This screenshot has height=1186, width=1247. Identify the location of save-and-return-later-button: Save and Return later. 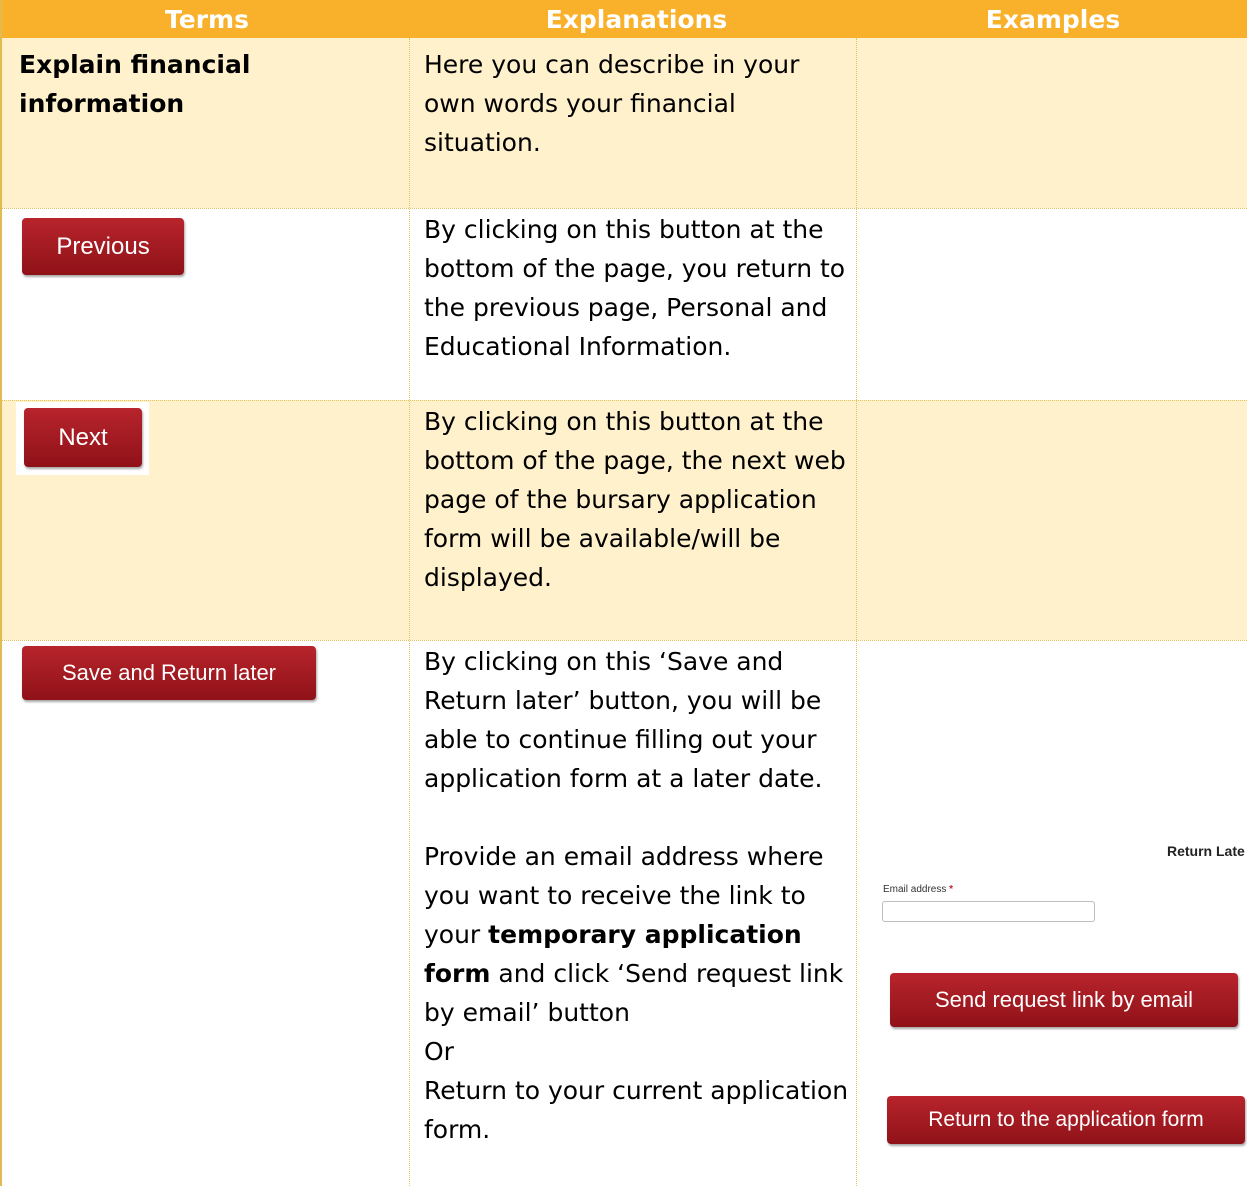
(169, 673).